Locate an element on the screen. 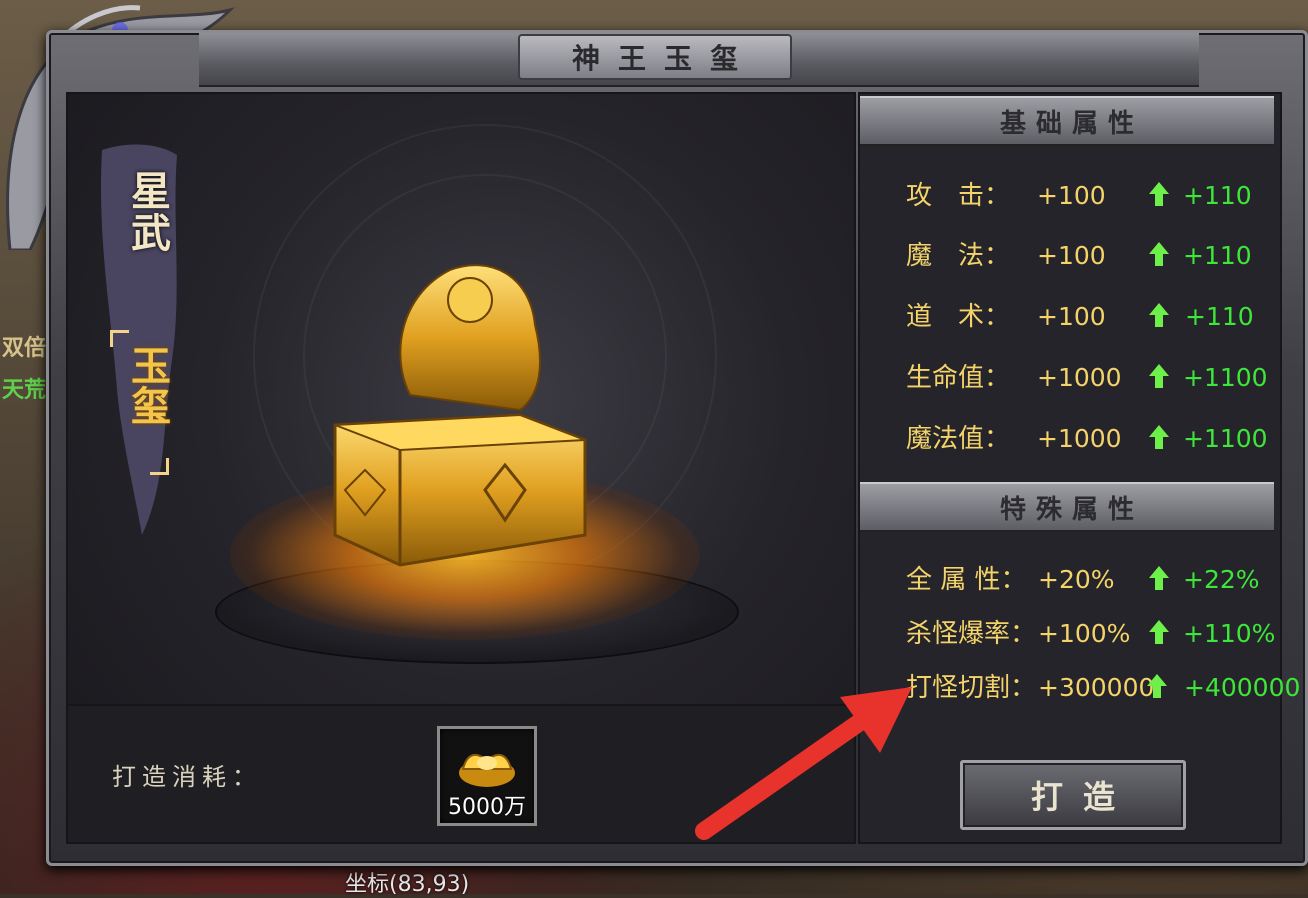  attr-name: 魔 法： is located at coordinates (958, 256).